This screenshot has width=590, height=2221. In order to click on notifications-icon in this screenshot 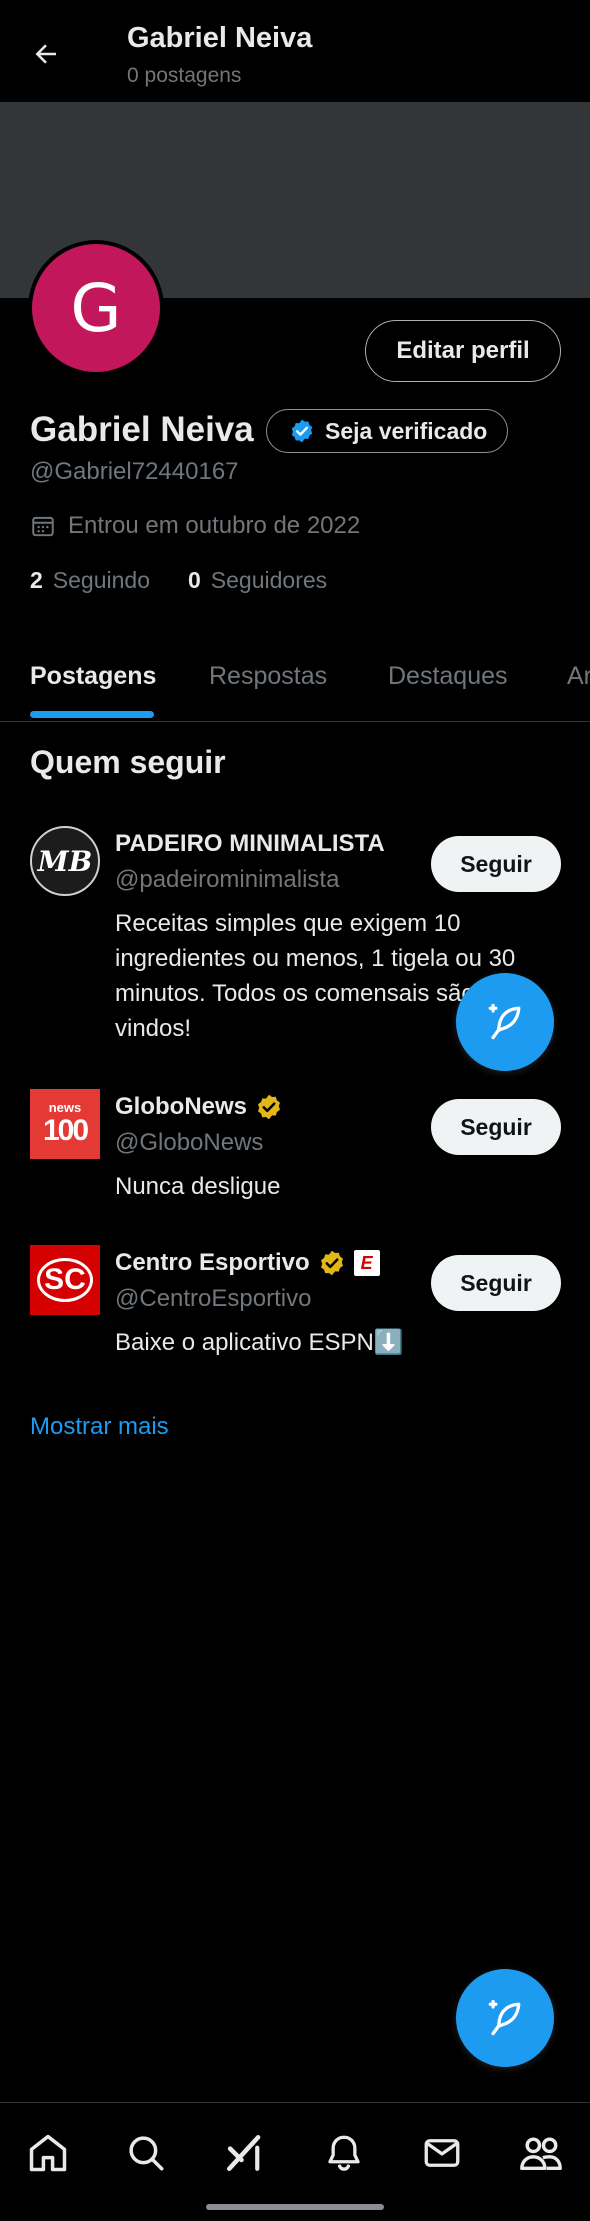, I will do `click(344, 2153)`.